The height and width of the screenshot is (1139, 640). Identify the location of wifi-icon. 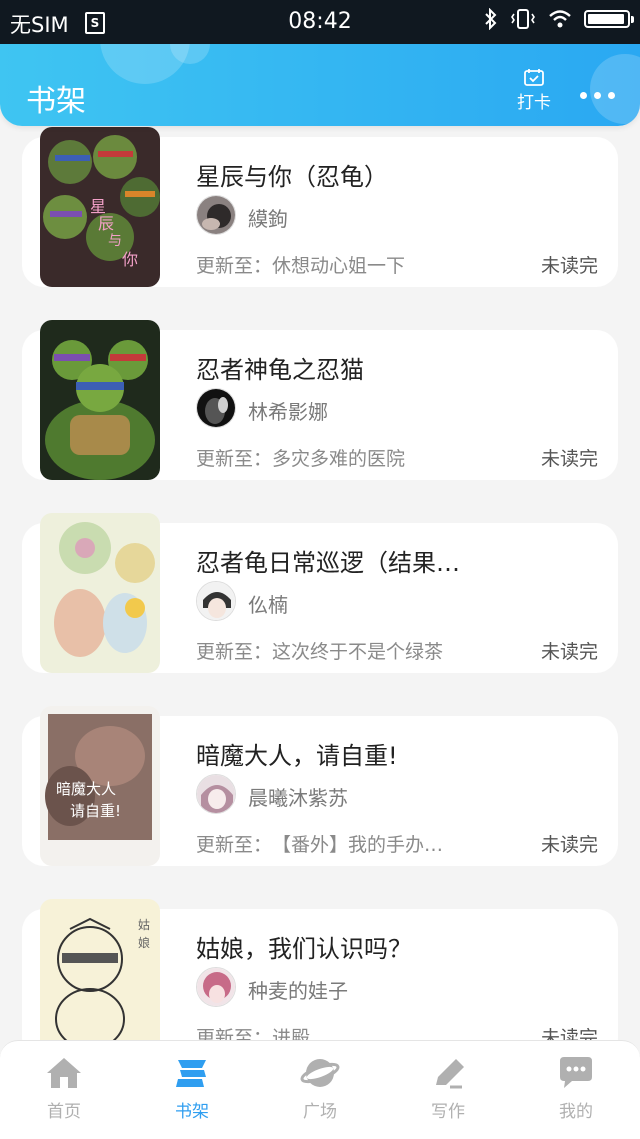
(560, 19).